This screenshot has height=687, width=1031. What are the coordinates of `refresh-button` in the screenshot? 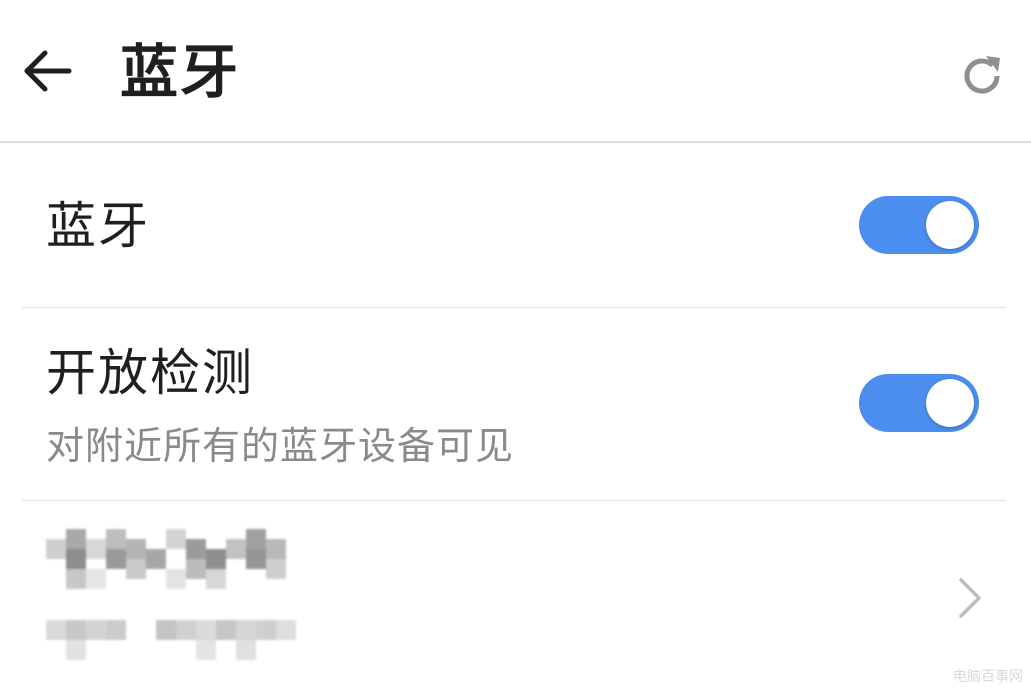 It's located at (982, 78).